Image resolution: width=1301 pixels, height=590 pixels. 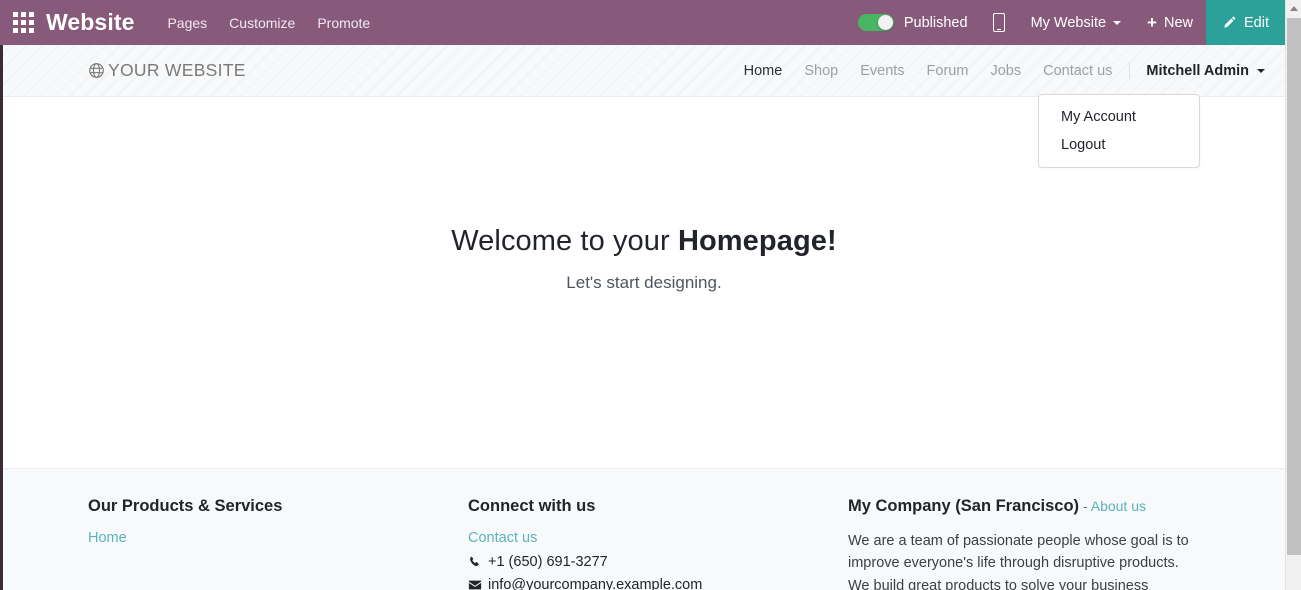 I want to click on footer-email: info@yourcompany.example.com, so click(x=658, y=583).